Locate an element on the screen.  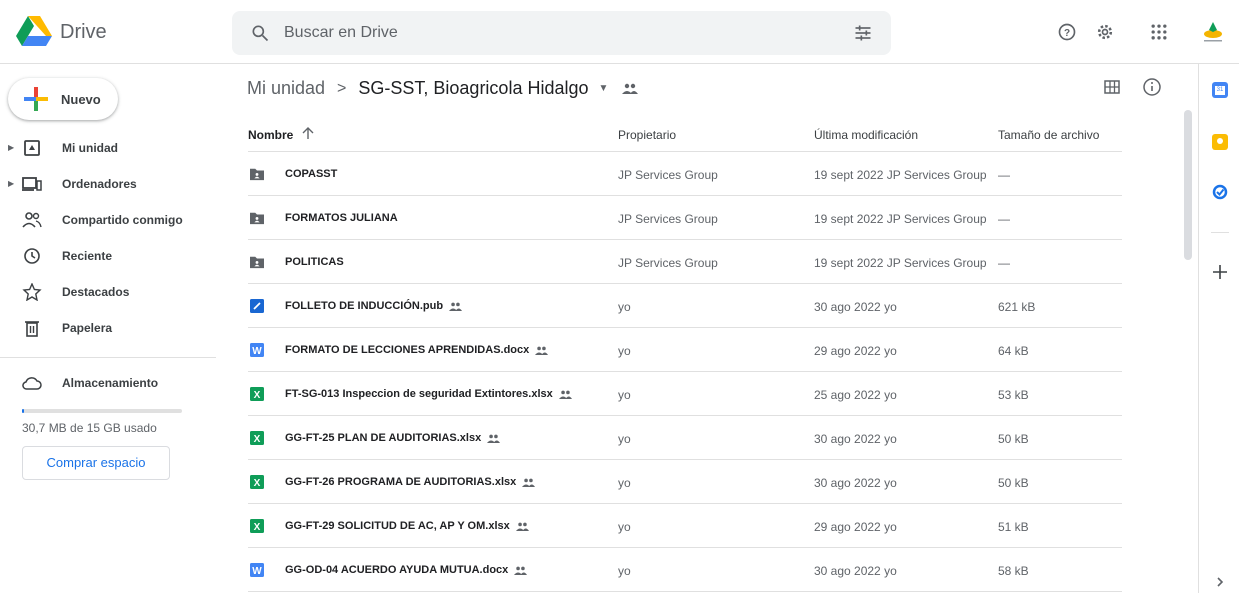
file-name-text: FORMATOS JULIANA is located at coordinates (341, 218).